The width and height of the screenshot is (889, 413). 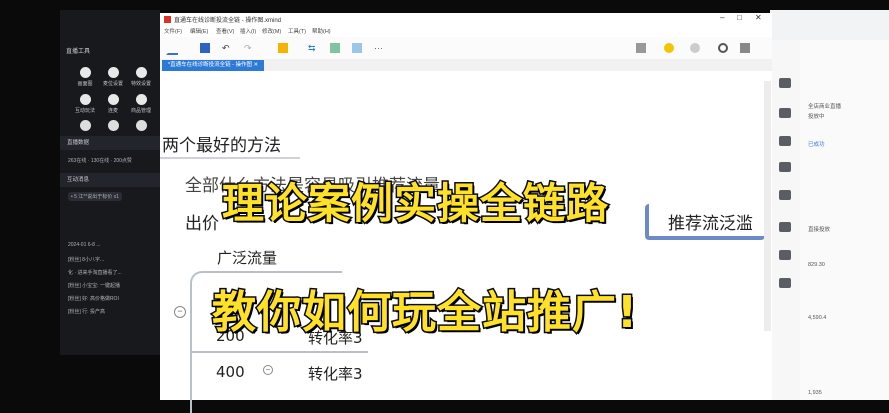 I want to click on overlay-caption-1: 理论案例实操全链路, so click(x=415, y=204).